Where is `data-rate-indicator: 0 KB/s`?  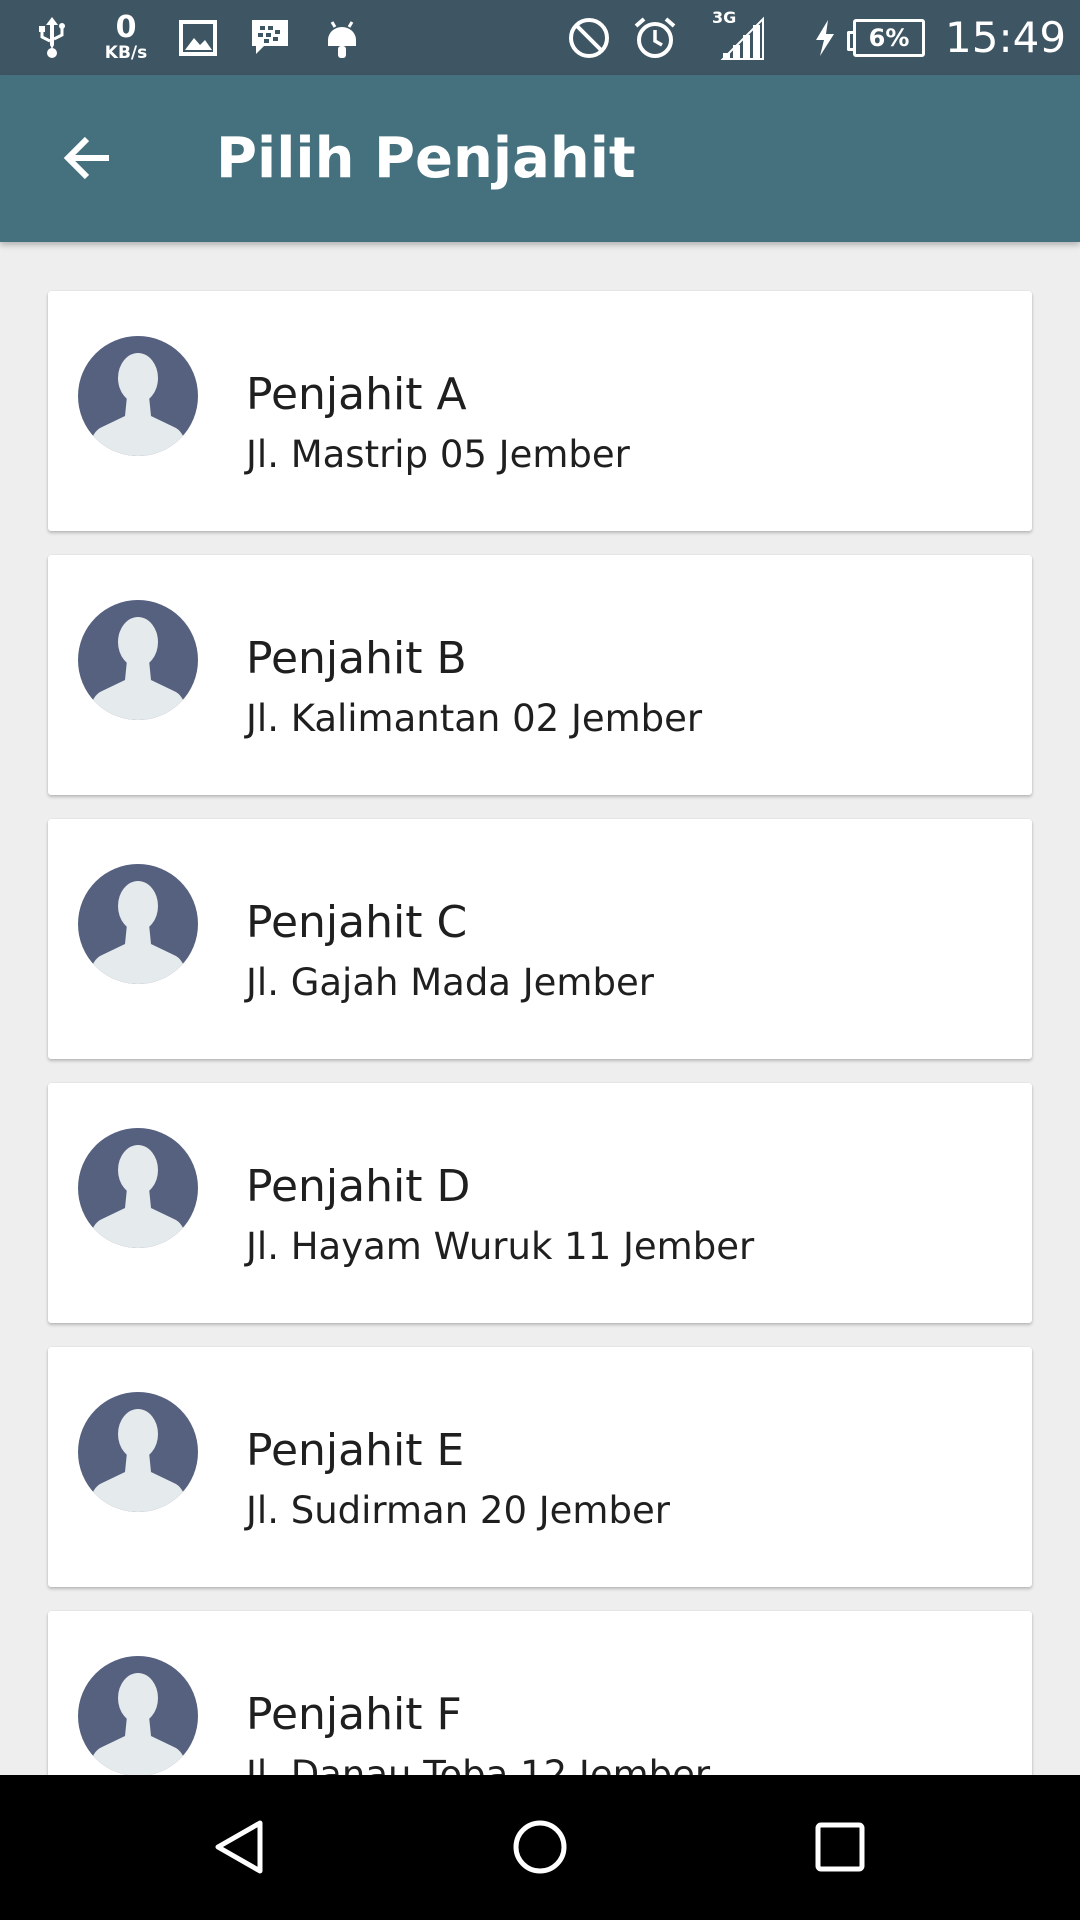 data-rate-indicator: 0 KB/s is located at coordinates (126, 37).